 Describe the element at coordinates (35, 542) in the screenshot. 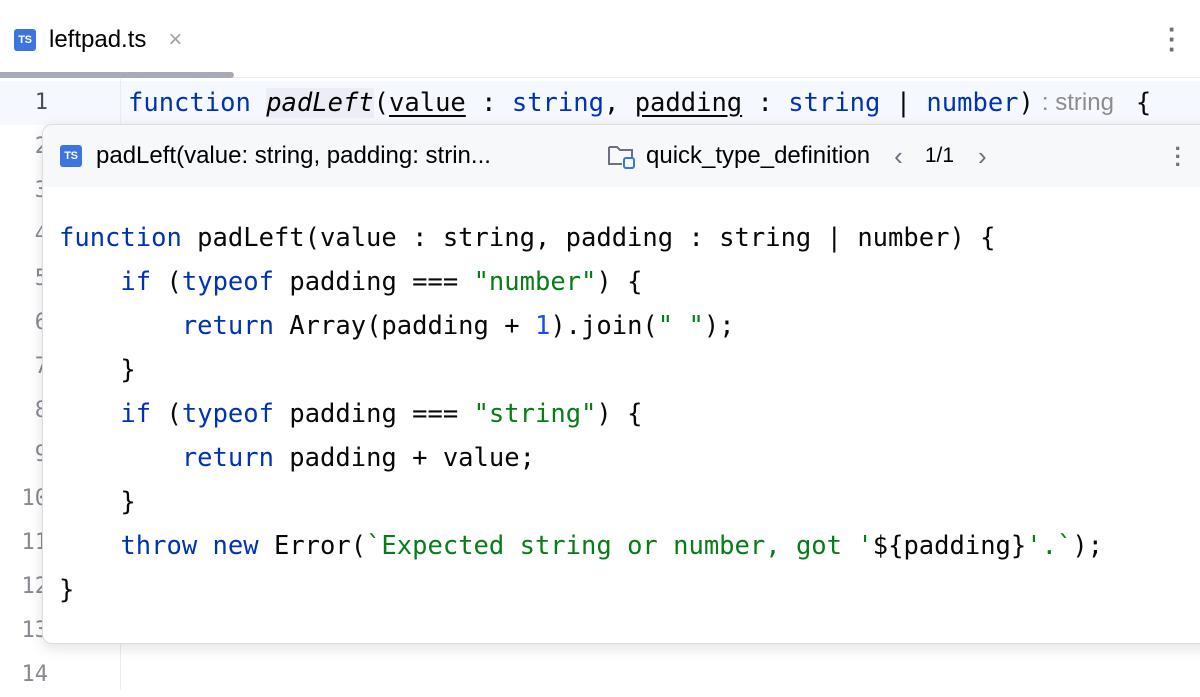

I see `line-number: 11` at that location.